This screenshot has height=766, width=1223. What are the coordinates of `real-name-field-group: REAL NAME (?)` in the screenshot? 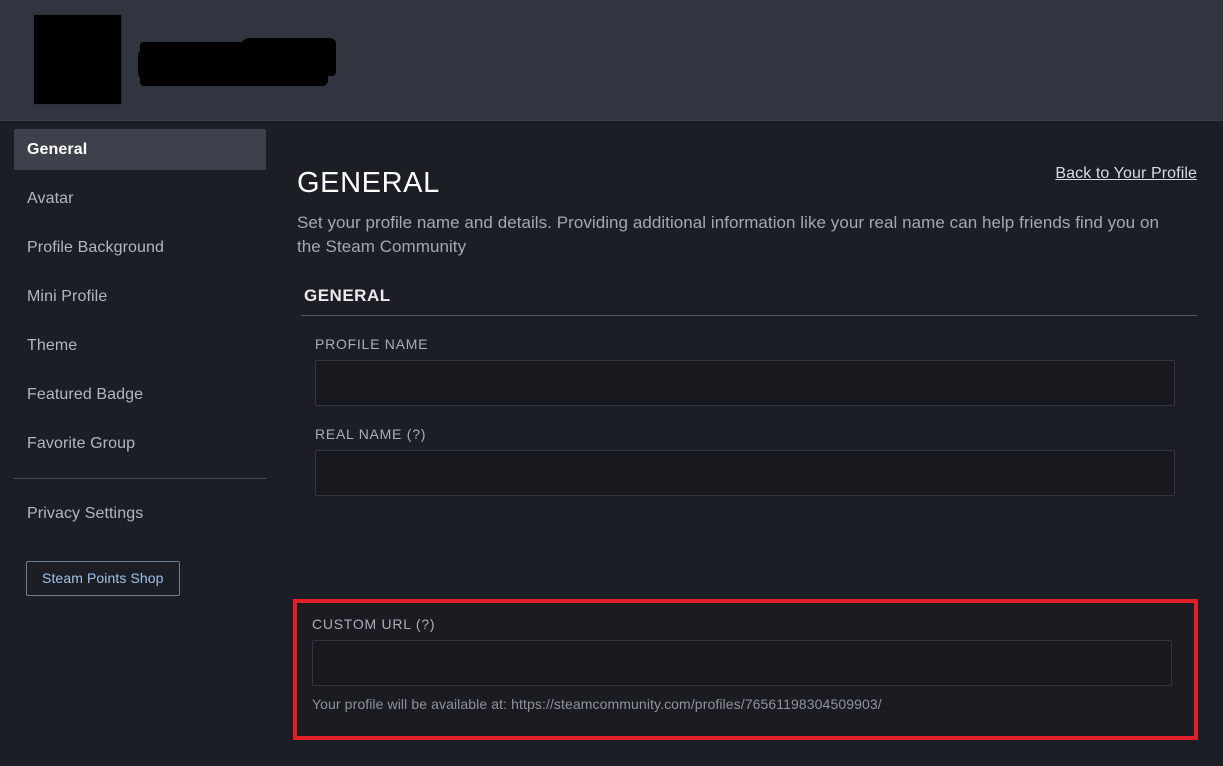 It's located at (756, 461).